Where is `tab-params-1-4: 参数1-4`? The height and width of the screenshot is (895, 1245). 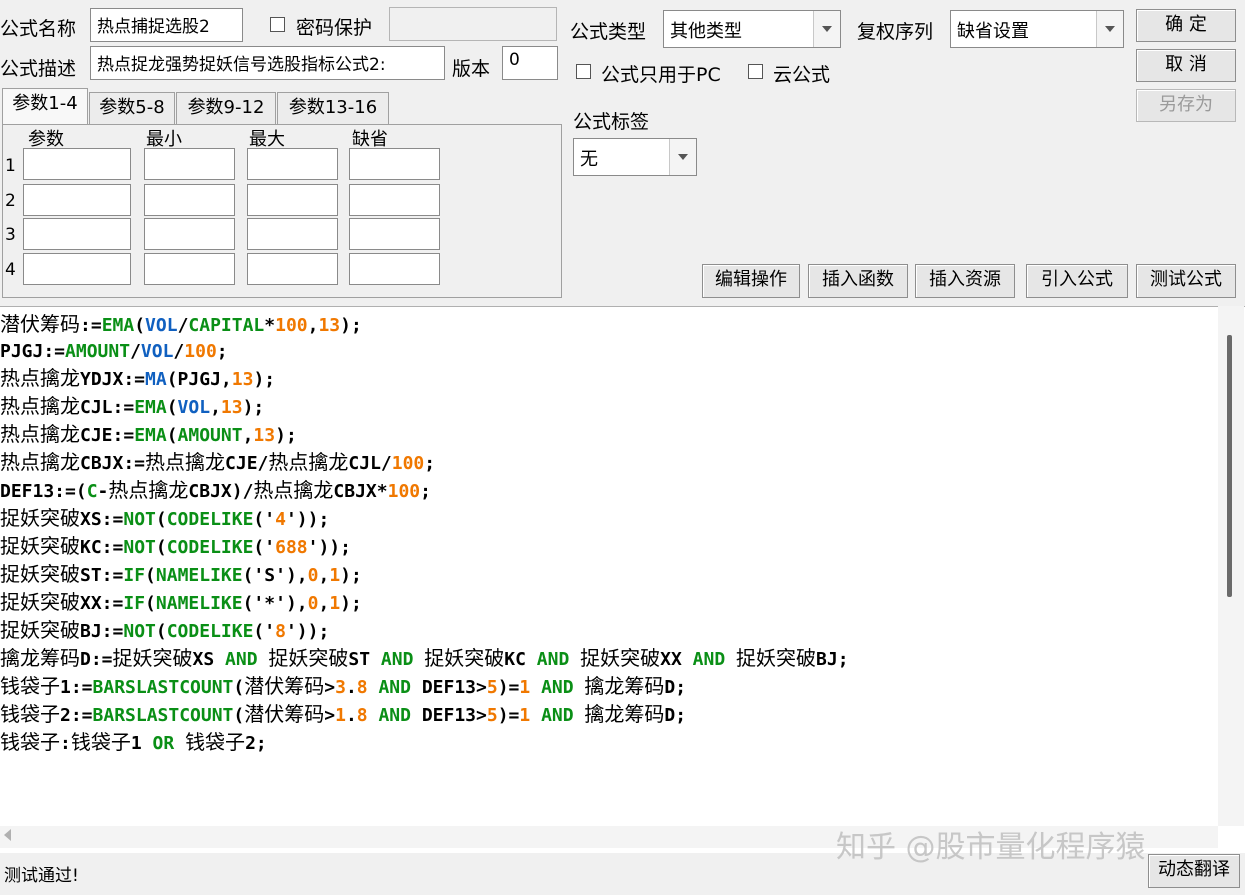 tab-params-1-4: 参数1-4 is located at coordinates (45, 106).